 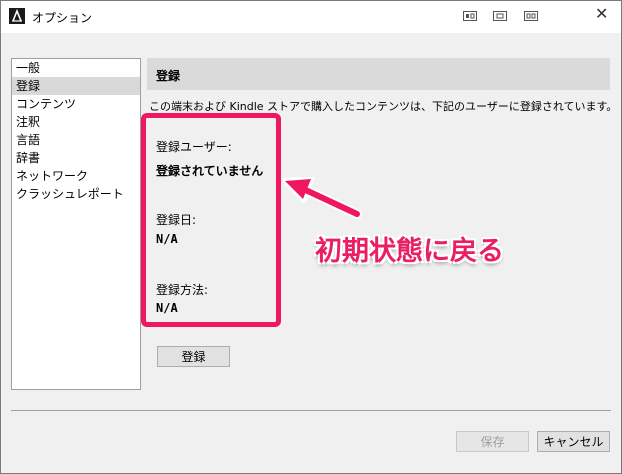 What do you see at coordinates (76, 176) in the screenshot?
I see `sidebar-item-network: ネットワーク` at bounding box center [76, 176].